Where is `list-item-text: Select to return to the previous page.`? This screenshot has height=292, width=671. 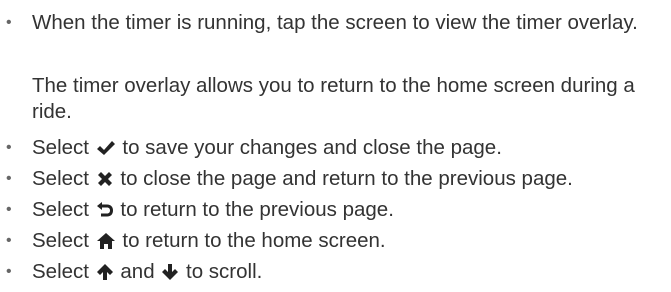 list-item-text: Select to return to the previous page. is located at coordinates (347, 210).